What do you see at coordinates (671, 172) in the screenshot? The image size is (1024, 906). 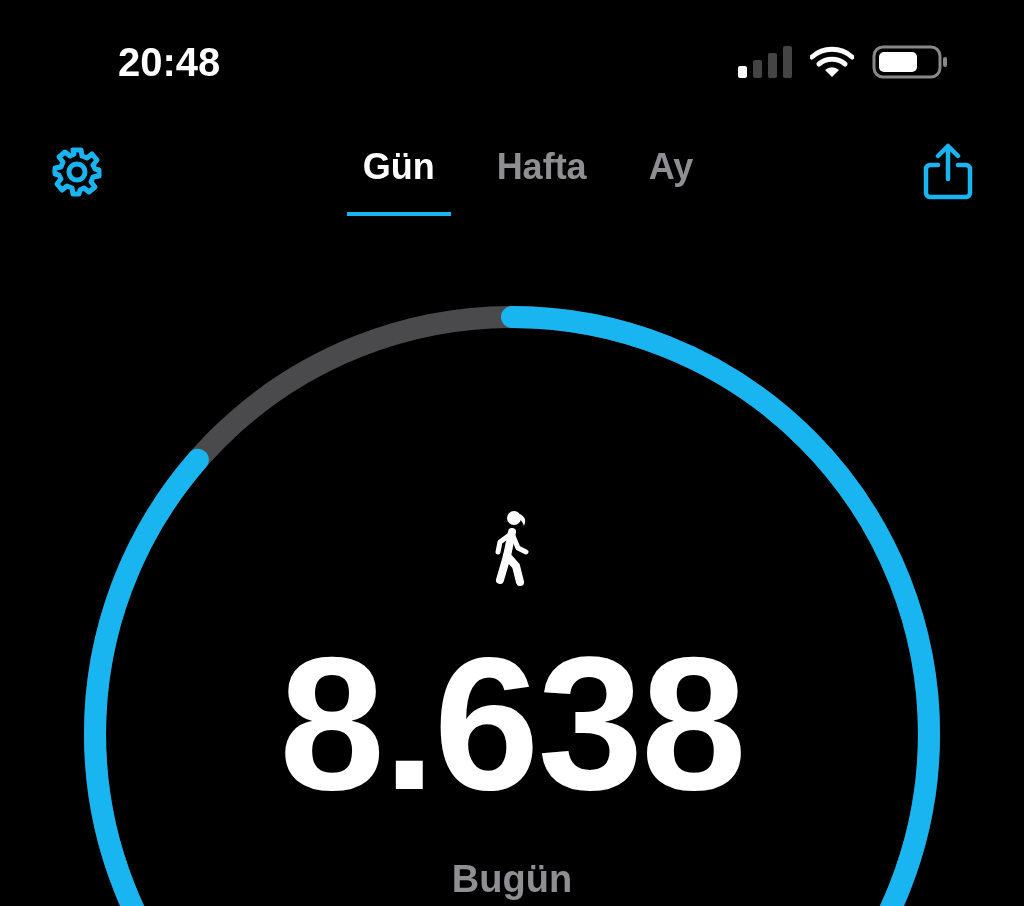 I see `period-tab: Ay` at bounding box center [671, 172].